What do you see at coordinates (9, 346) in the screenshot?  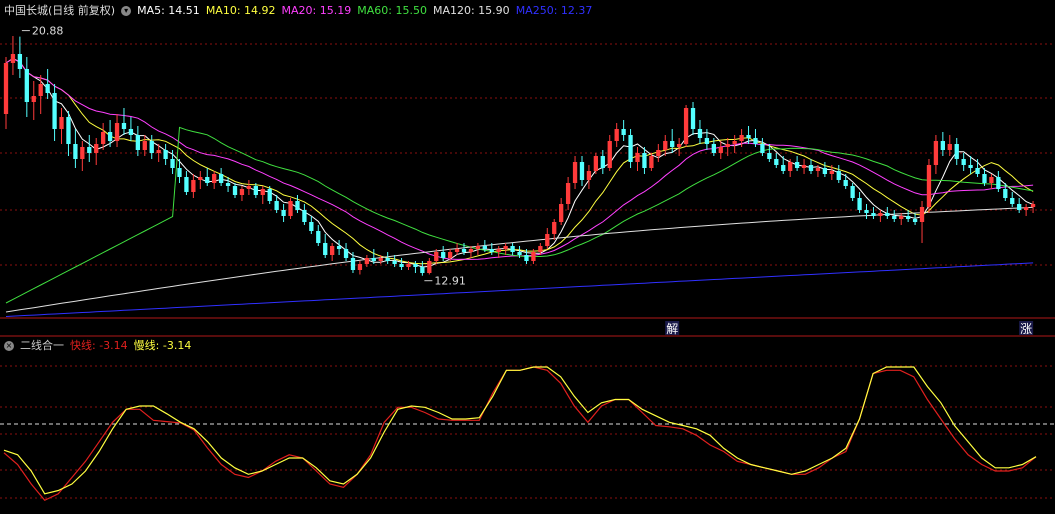 I see `indicator-close-icon: ×` at bounding box center [9, 346].